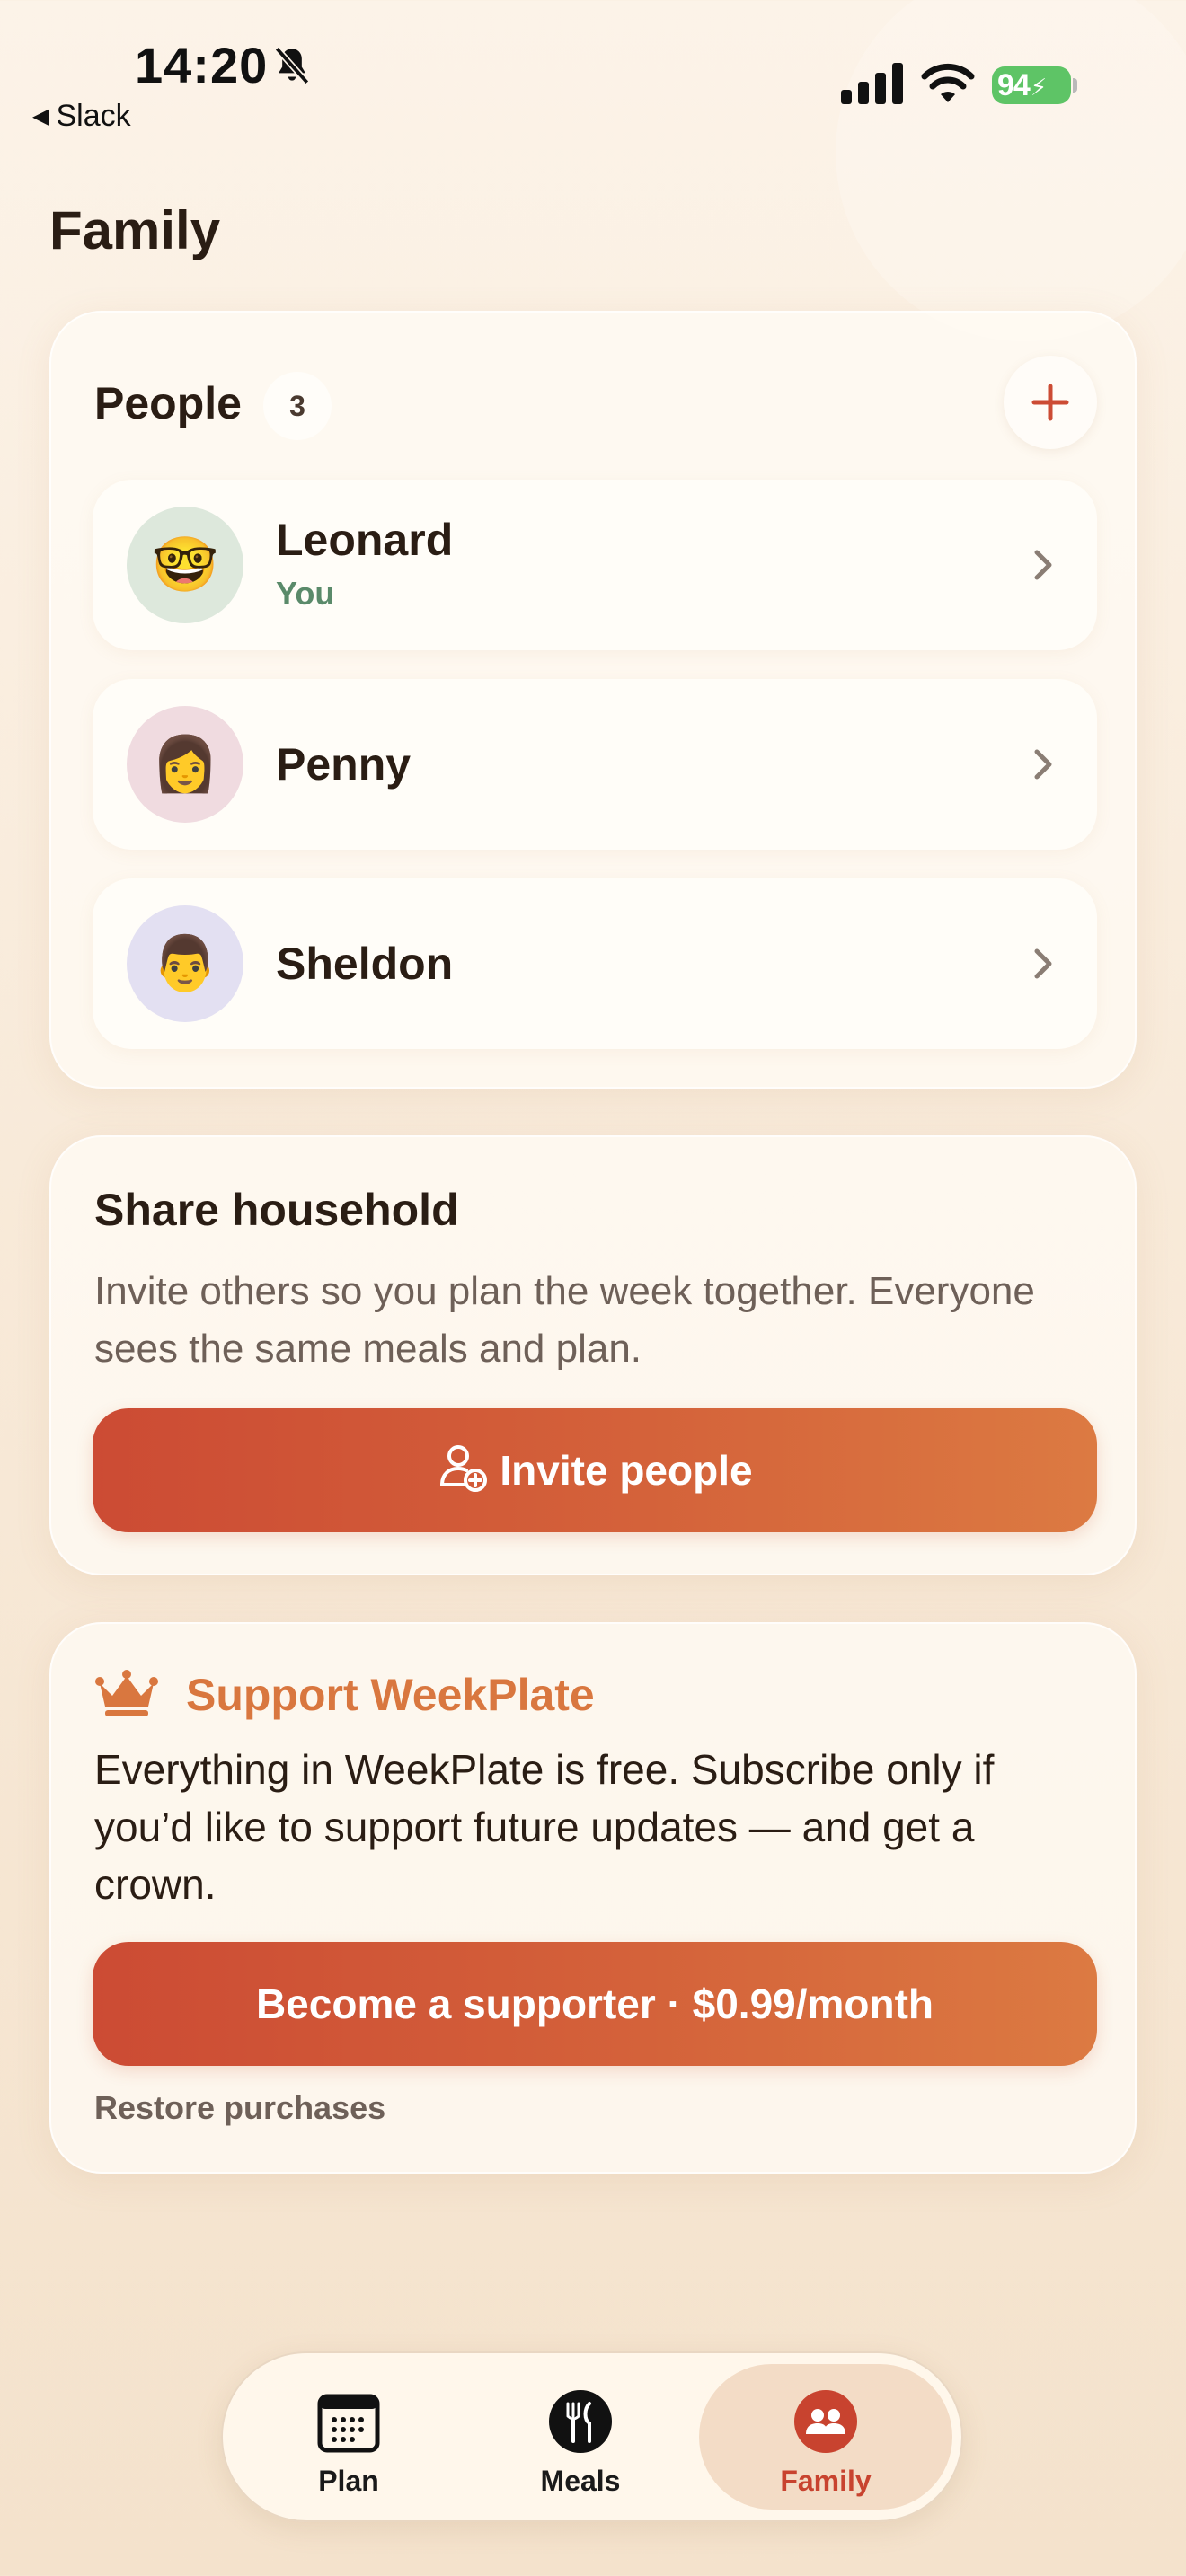  Describe the element at coordinates (348, 2481) in the screenshot. I see `tab-label: Plan` at that location.